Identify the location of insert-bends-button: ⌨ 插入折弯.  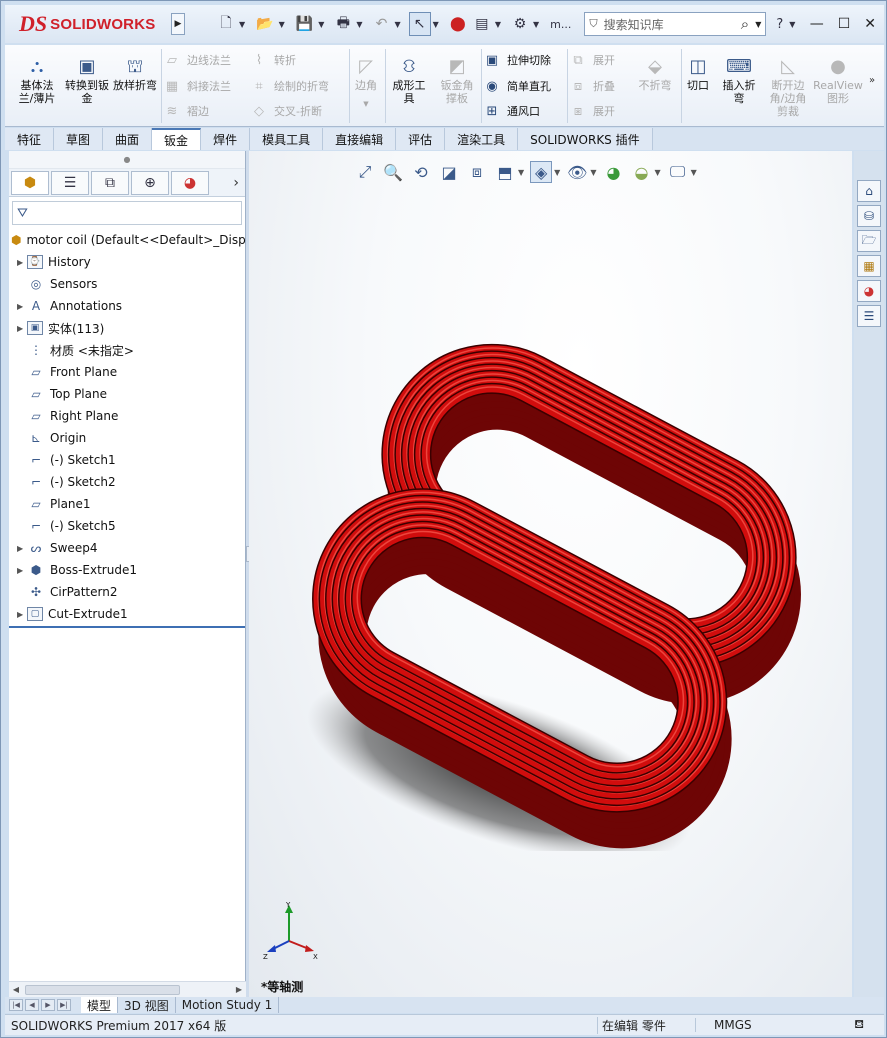
(739, 80).